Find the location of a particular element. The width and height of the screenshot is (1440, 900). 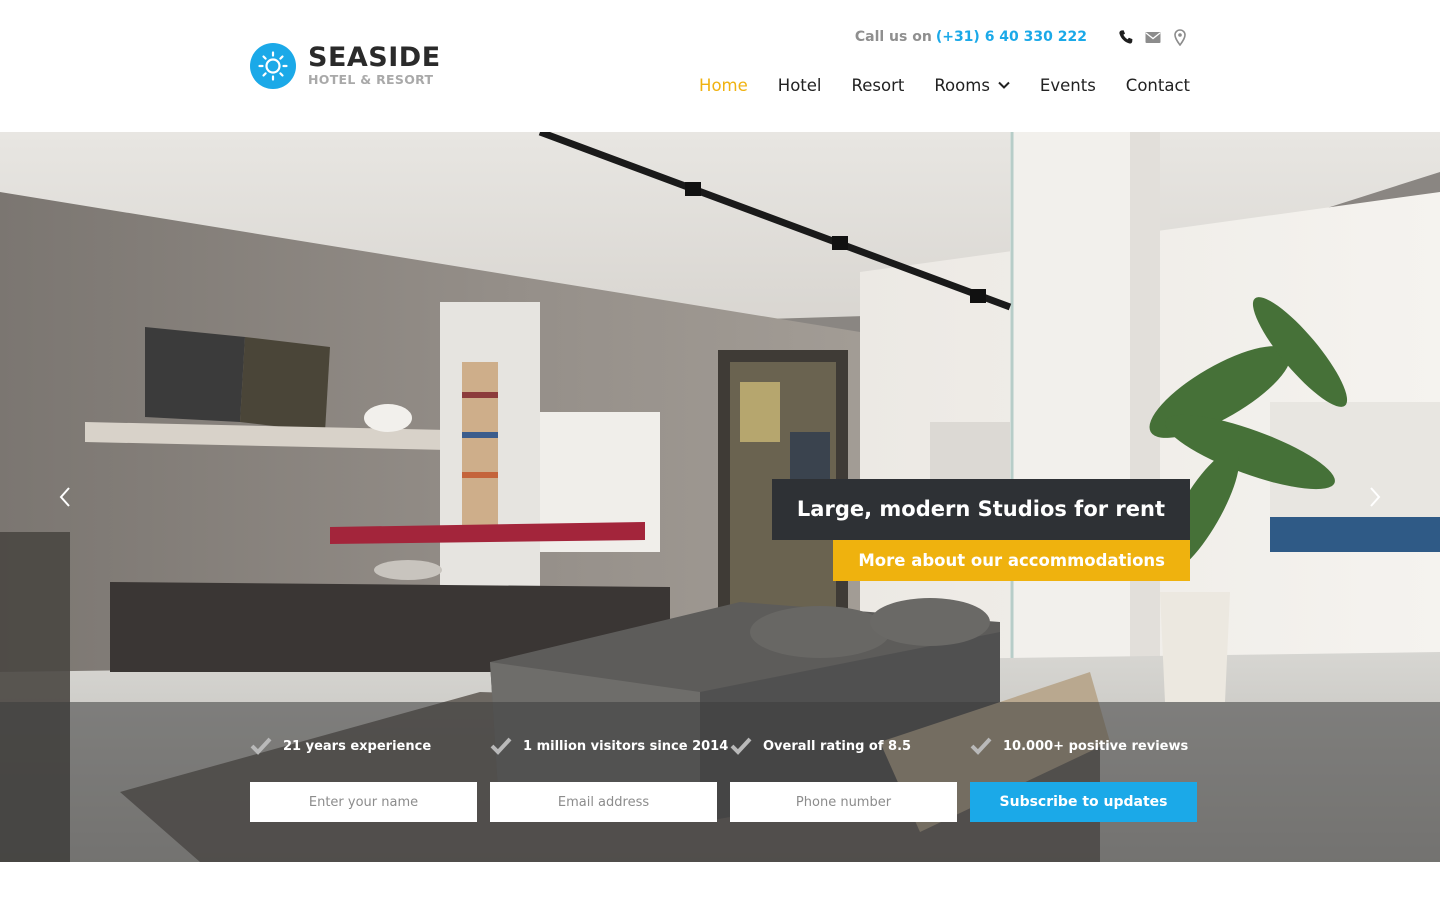

slide-title: Large, modern Studios for rent is located at coordinates (980, 509).